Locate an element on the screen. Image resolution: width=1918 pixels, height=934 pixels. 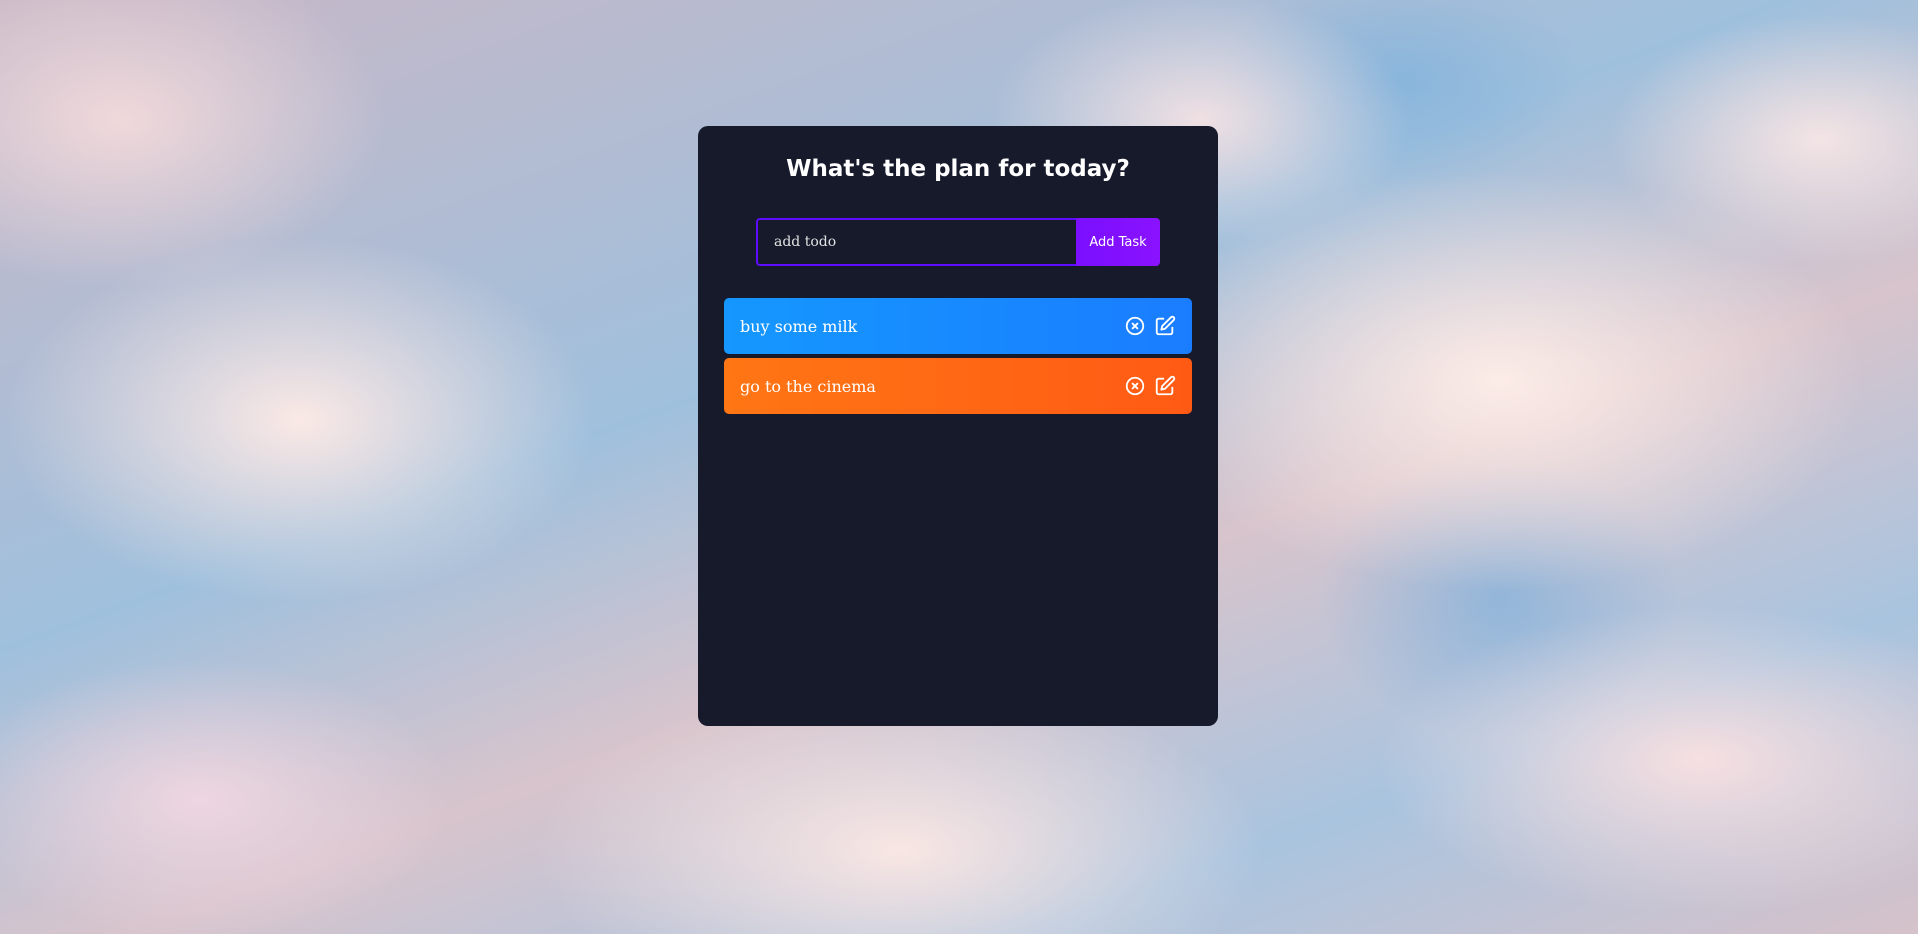
todo-form: Add Task is located at coordinates (958, 242).